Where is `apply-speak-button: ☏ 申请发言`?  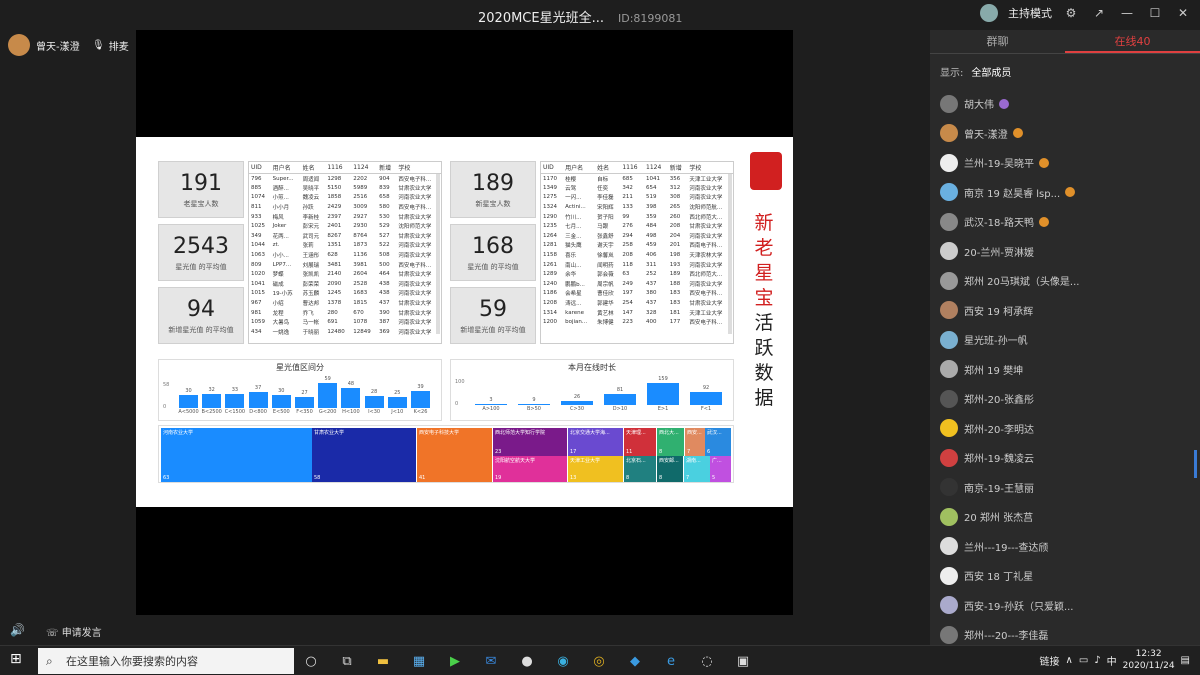
apply-speak-button: ☏ 申请发言 is located at coordinates (74, 631).